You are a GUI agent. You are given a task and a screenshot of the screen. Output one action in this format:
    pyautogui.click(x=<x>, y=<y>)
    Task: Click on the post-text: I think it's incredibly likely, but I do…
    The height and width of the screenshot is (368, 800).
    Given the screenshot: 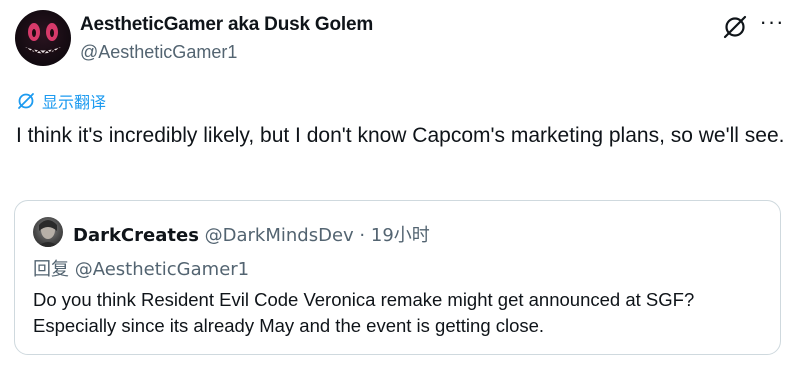 What is the action you would take?
    pyautogui.click(x=400, y=135)
    